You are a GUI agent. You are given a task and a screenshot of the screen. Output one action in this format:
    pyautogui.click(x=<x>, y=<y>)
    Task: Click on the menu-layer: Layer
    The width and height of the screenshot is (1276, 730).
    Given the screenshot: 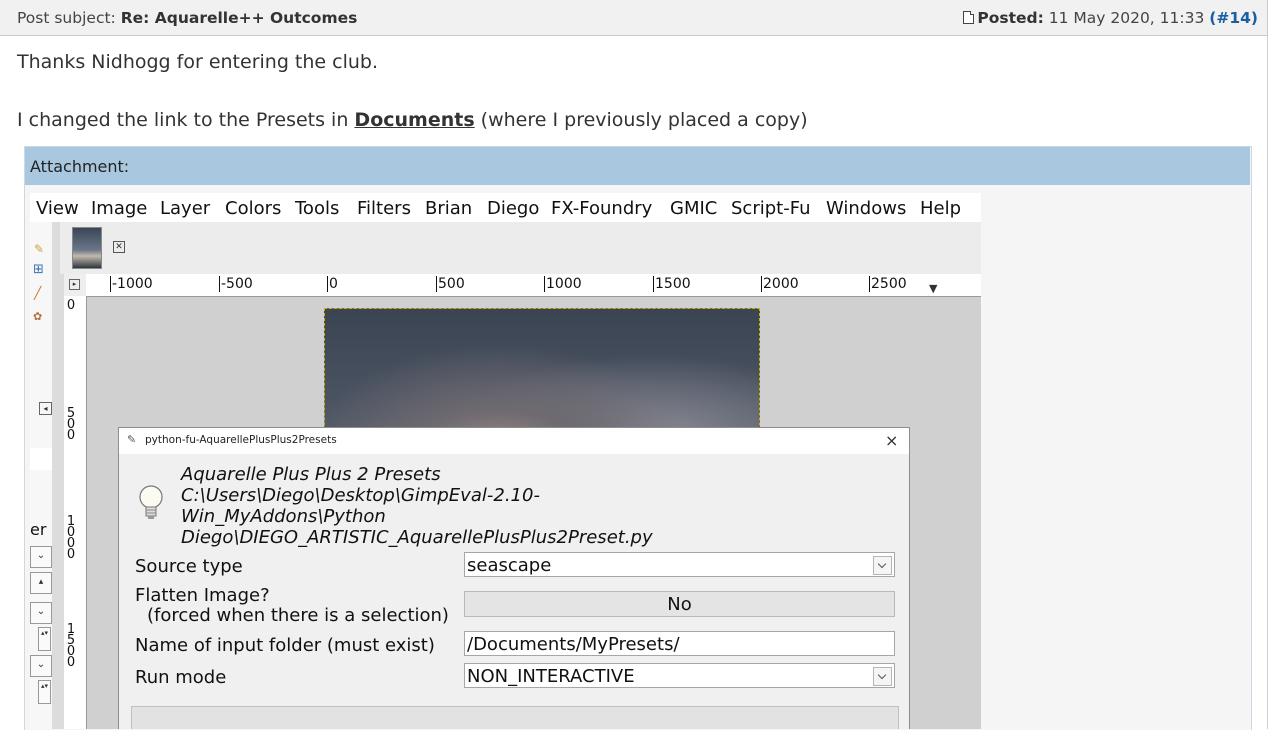 What is the action you would take?
    pyautogui.click(x=185, y=208)
    